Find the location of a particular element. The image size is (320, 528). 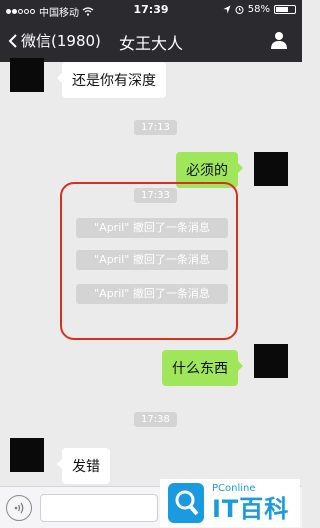

watermark-small-text: PConline is located at coordinates (234, 488).